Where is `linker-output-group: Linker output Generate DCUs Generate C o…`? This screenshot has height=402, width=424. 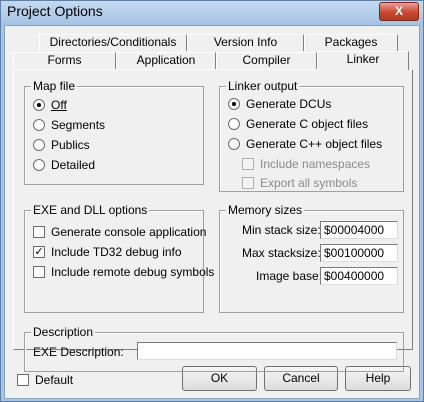 linker-output-group: Linker output Generate DCUs Generate C o… is located at coordinates (311, 135).